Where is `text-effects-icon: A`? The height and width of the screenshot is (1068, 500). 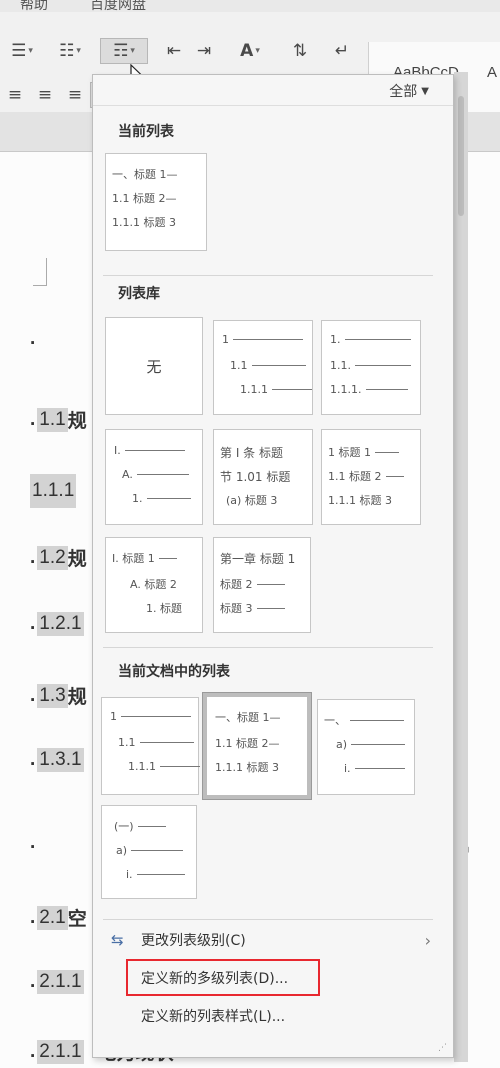 text-effects-icon: A is located at coordinates (247, 50).